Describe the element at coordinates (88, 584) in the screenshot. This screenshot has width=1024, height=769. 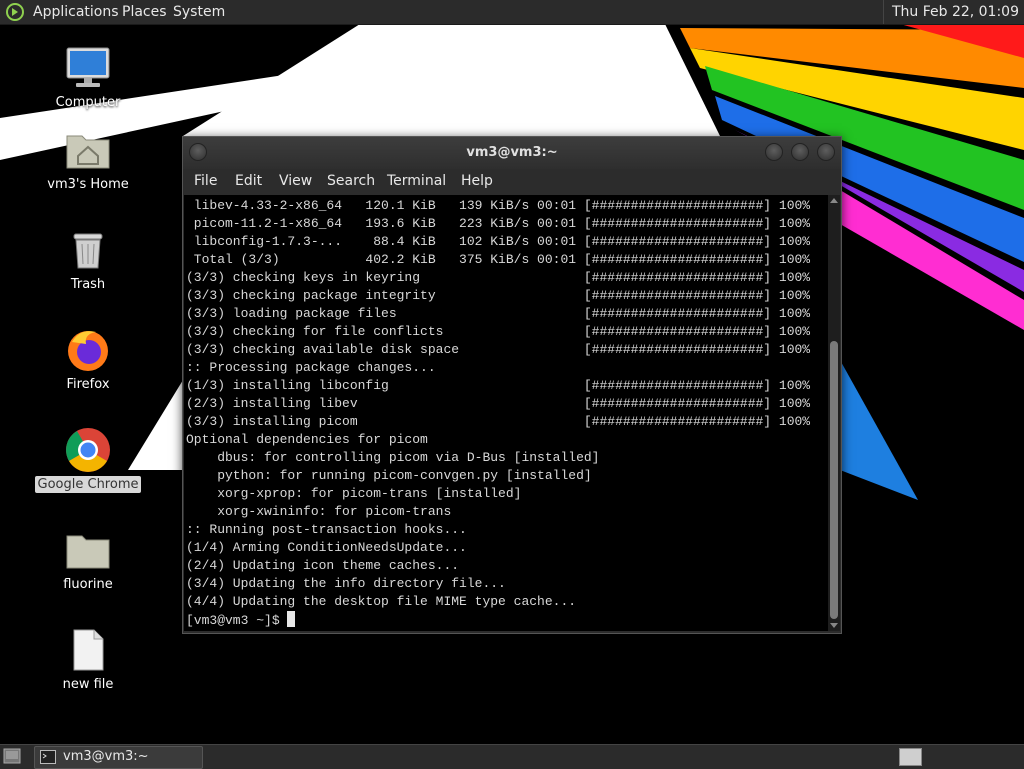
I see `desktop-icon-label: fluorine` at that location.